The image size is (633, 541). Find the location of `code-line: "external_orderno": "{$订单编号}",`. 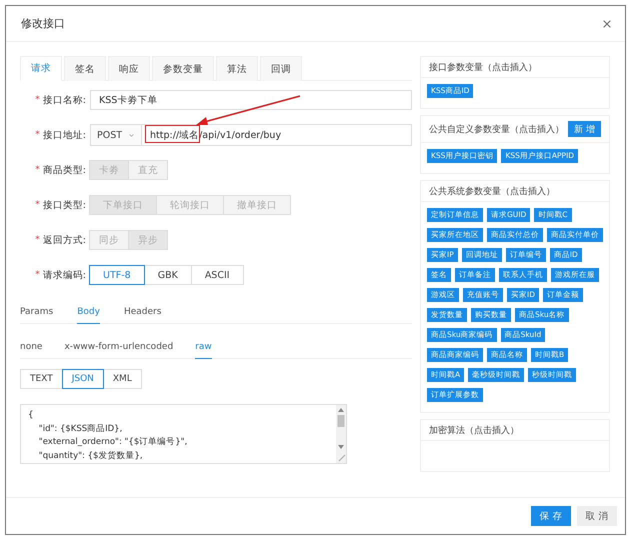

code-line: "external_orderno": "{$订单编号}", is located at coordinates (113, 442).